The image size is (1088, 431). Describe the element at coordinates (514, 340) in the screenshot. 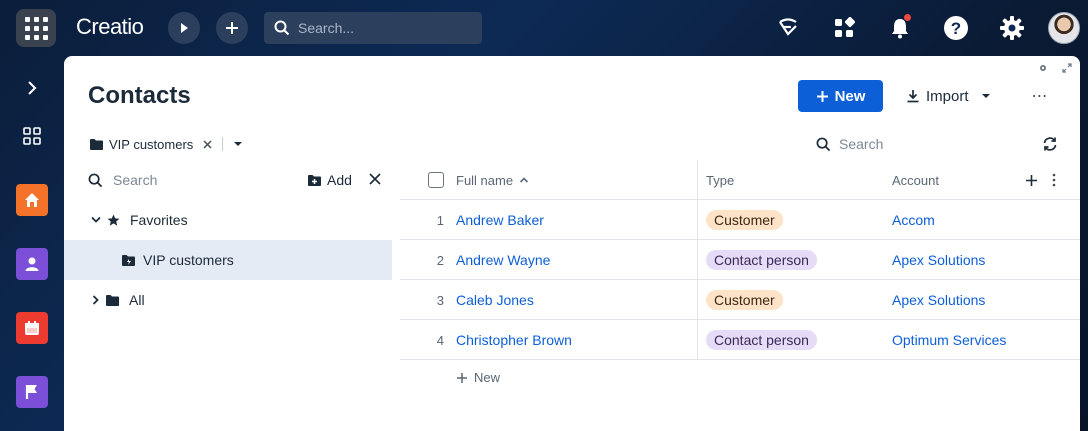

I see `contact-name-link: Christopher Brown` at that location.